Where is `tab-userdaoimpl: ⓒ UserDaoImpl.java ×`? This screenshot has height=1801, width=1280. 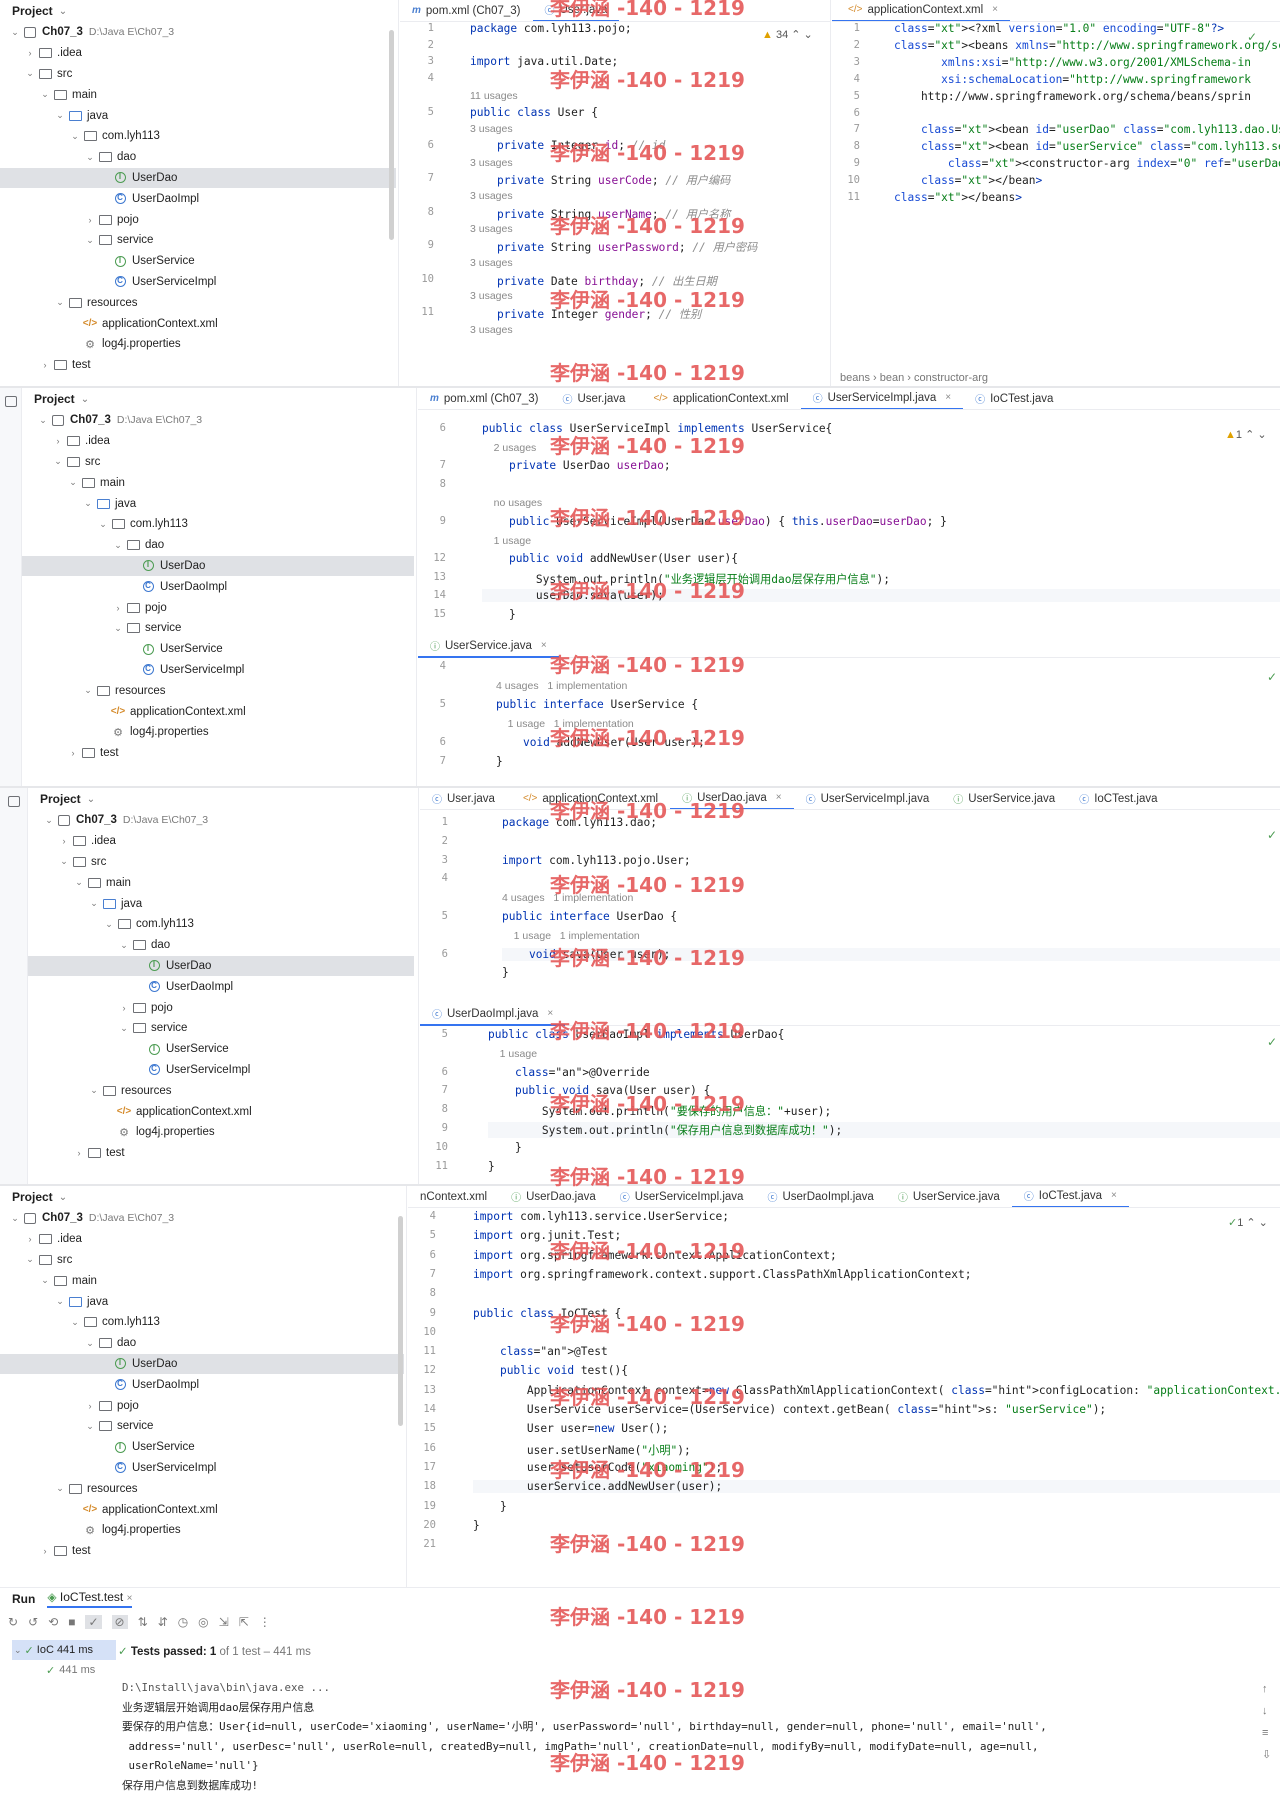 tab-userdaoimpl: ⓒ UserDaoImpl.java × is located at coordinates (493, 1015).